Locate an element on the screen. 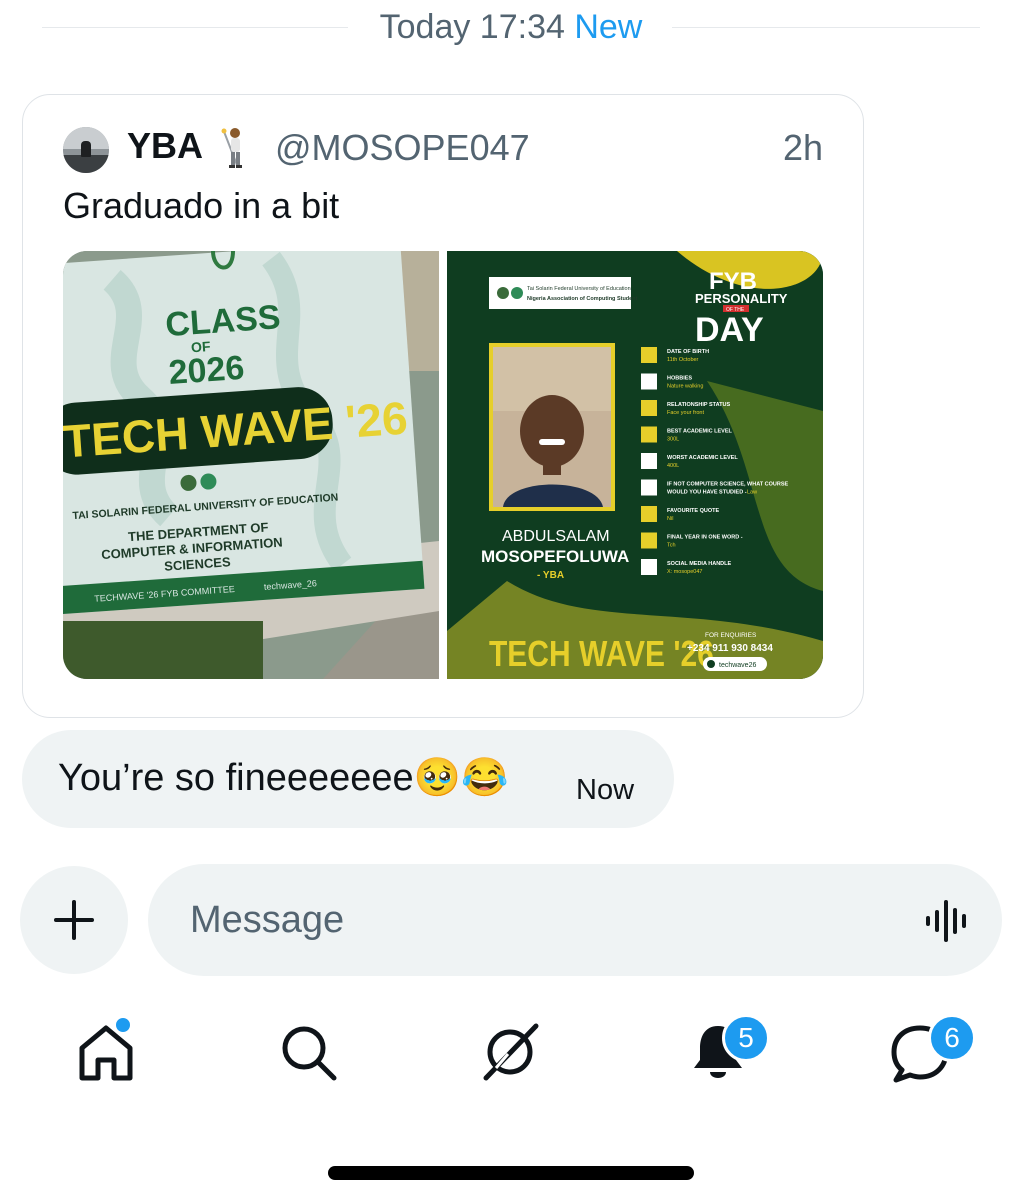 This screenshot has width=1022, height=1200. poster-detail-label: HOBBIES is located at coordinates (679, 379).